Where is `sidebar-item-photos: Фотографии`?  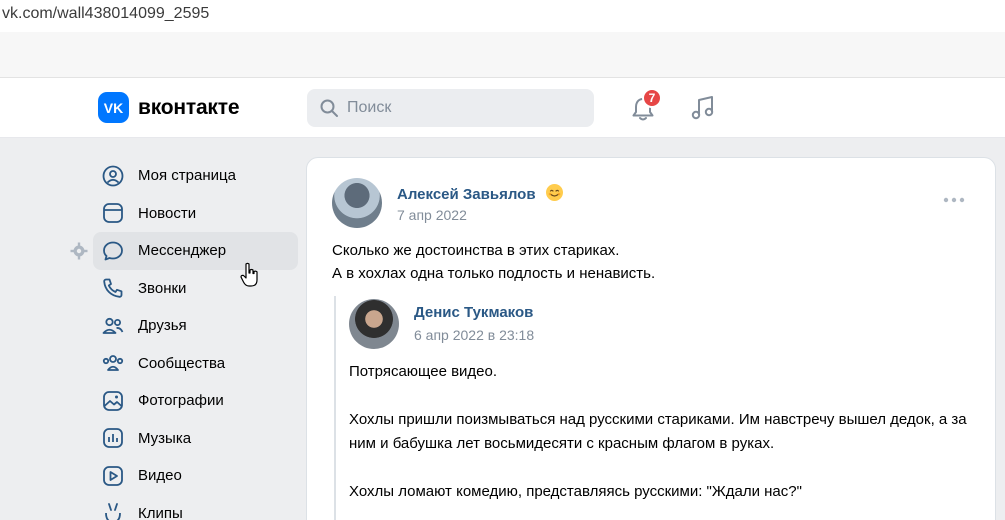 sidebar-item-photos: Фотографии is located at coordinates (195, 401).